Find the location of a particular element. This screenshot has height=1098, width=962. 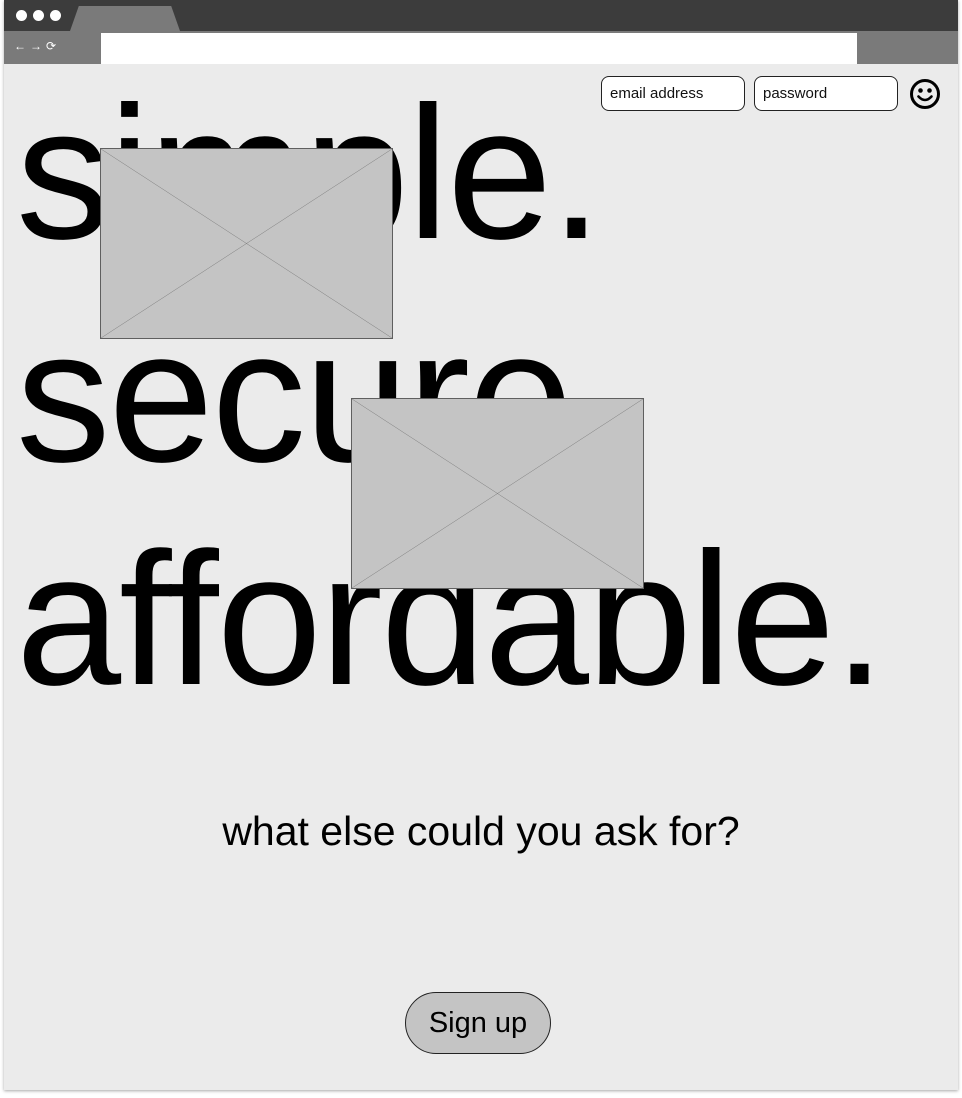

reload-icon: ⟳ is located at coordinates (51, 46).